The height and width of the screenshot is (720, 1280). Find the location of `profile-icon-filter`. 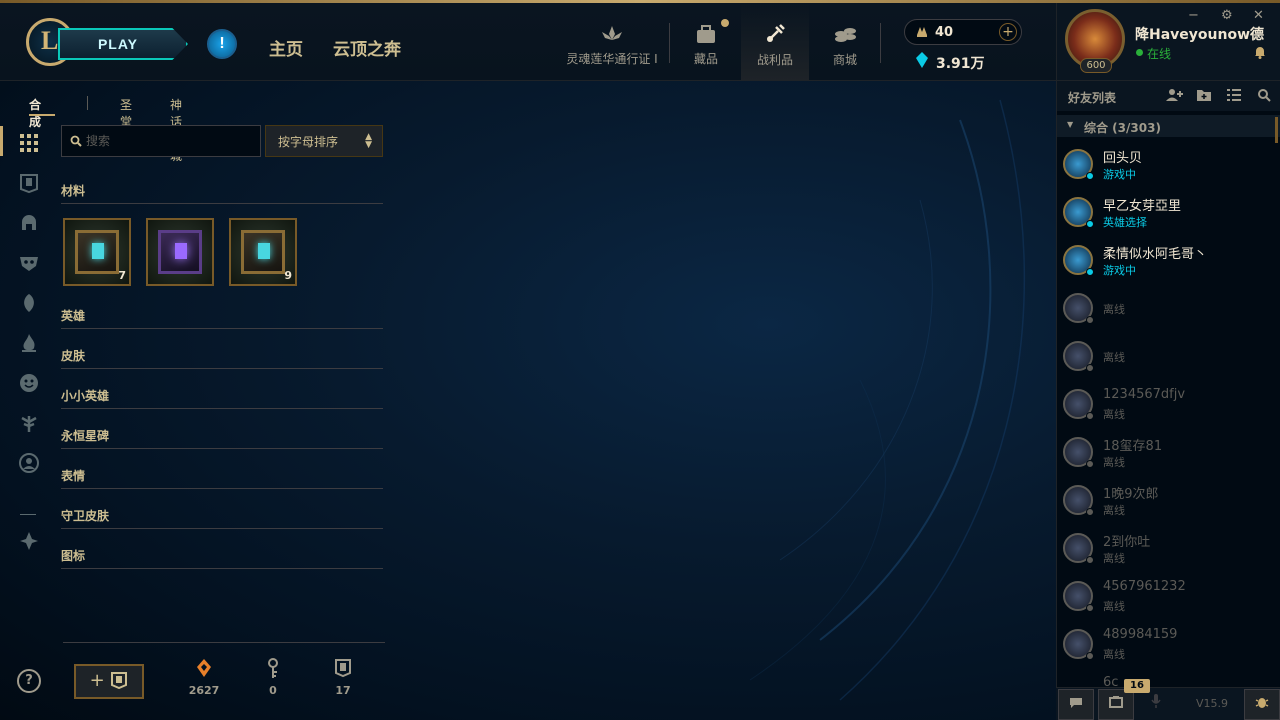

profile-icon-filter is located at coordinates (29, 463).